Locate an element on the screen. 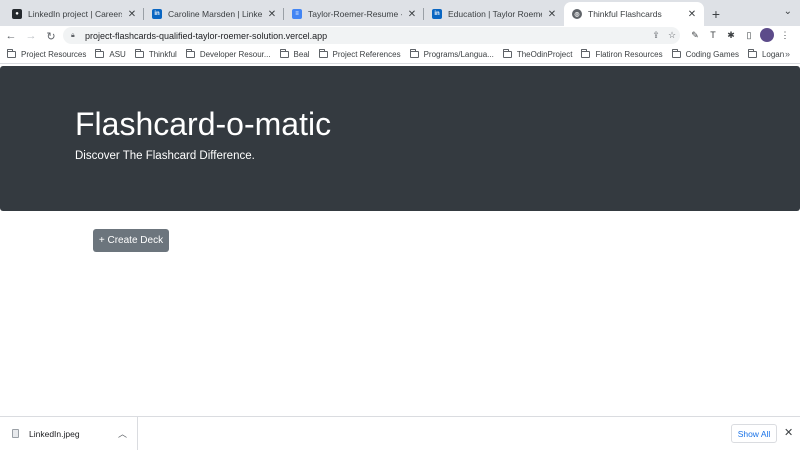 The width and height of the screenshot is (800, 450). bookmark-folder: Logan is located at coordinates (766, 54).